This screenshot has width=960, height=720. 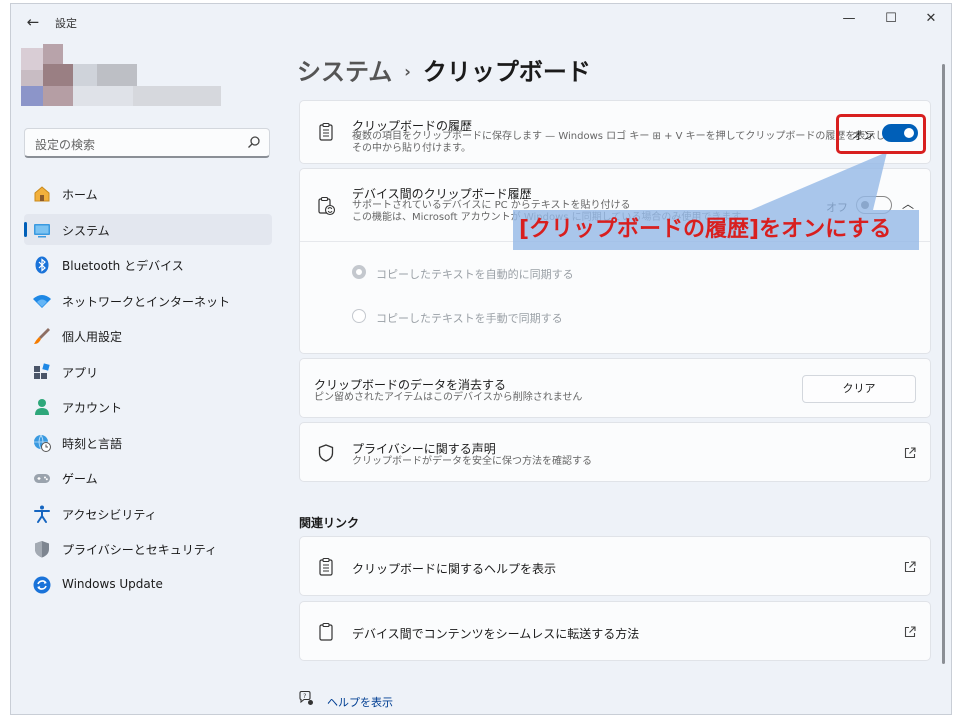 What do you see at coordinates (943, 364) in the screenshot?
I see `scrollbar` at bounding box center [943, 364].